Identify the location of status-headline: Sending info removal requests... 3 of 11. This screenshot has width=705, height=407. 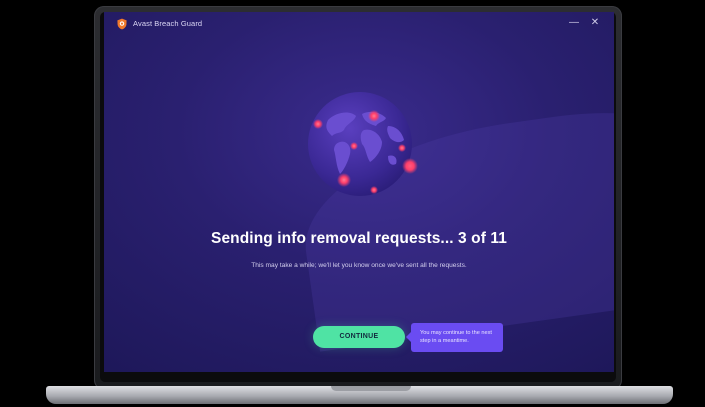
(359, 238).